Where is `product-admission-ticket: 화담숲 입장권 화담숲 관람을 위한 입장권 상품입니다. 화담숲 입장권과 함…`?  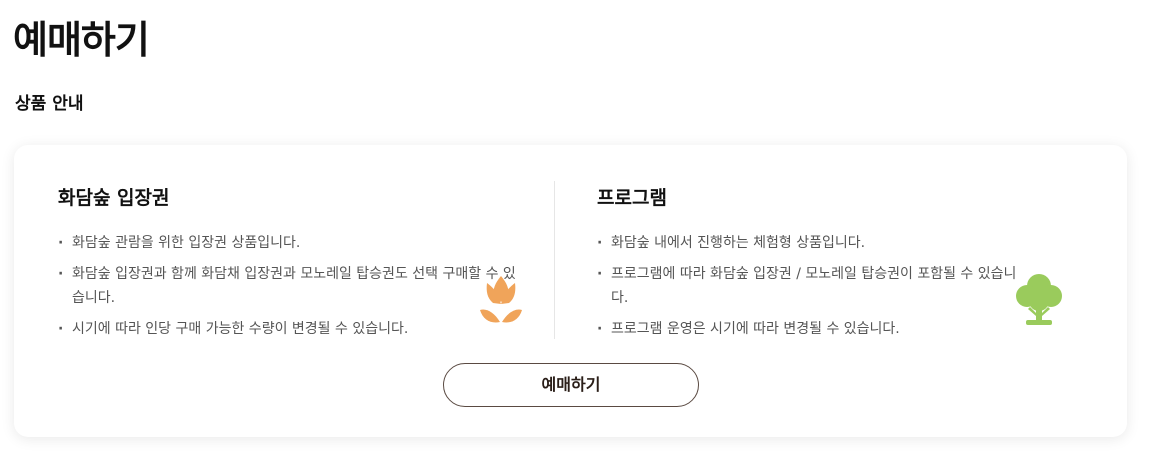
product-admission-ticket: 화담숲 입장권 화담숲 관람을 위한 입장권 상품입니다. 화담숲 입장권과 함… is located at coordinates (293, 264).